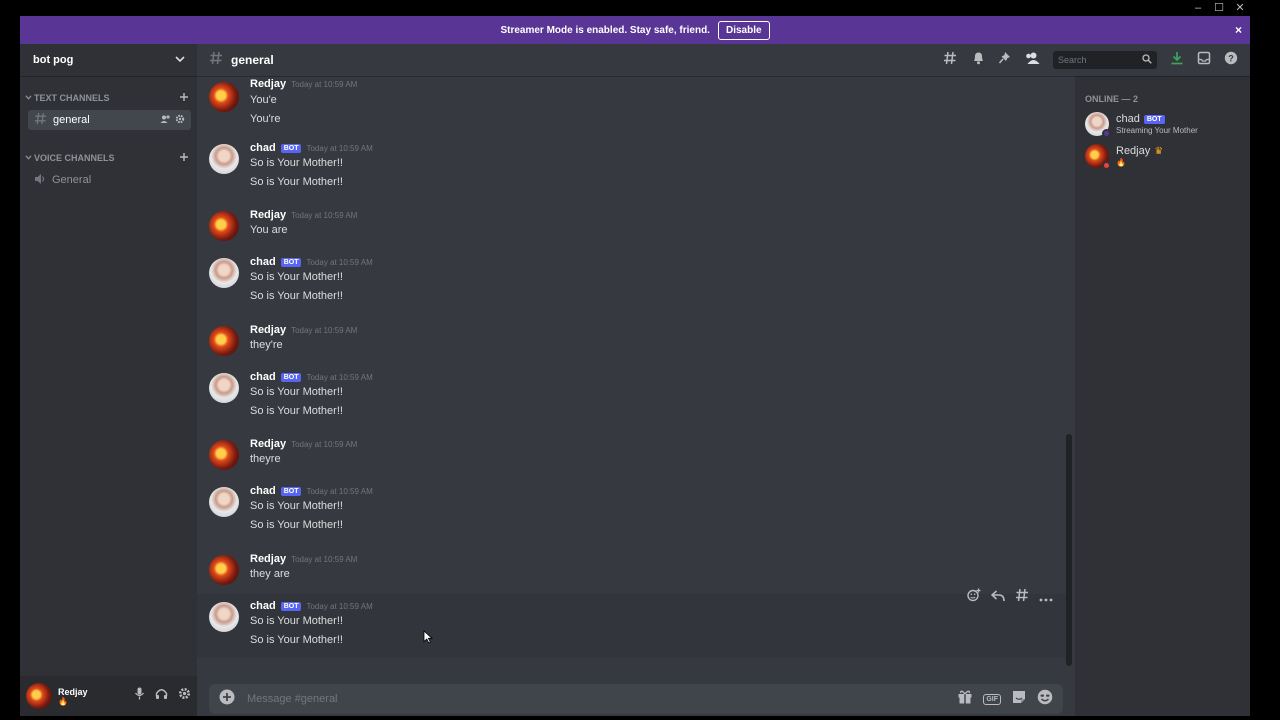  Describe the element at coordinates (632, 340) in the screenshot. I see `message-group: Redjay Today at 10:59 AM they're` at that location.